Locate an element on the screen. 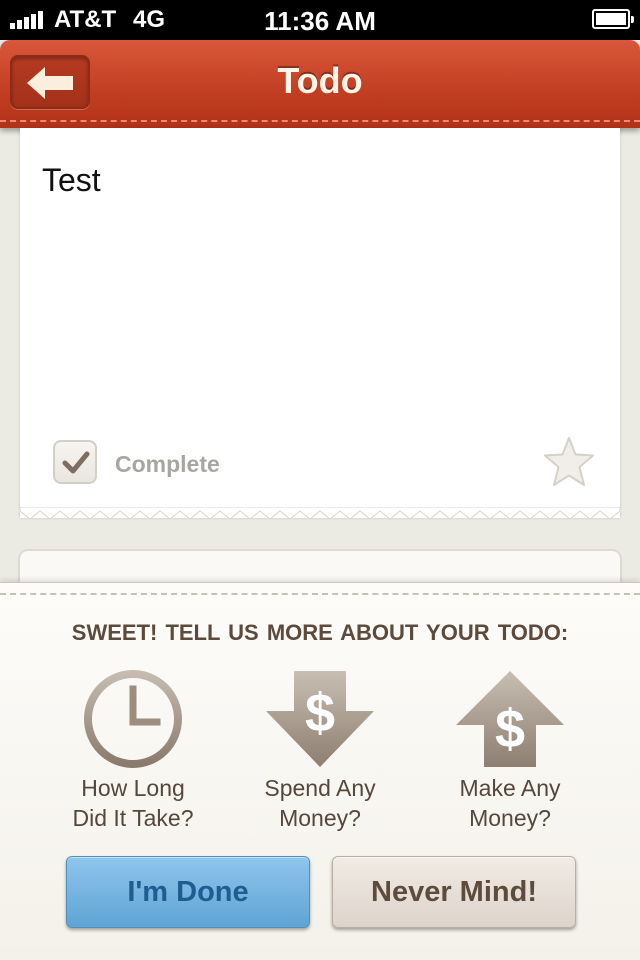 The height and width of the screenshot is (960, 640). page-title: Todo is located at coordinates (320, 80).